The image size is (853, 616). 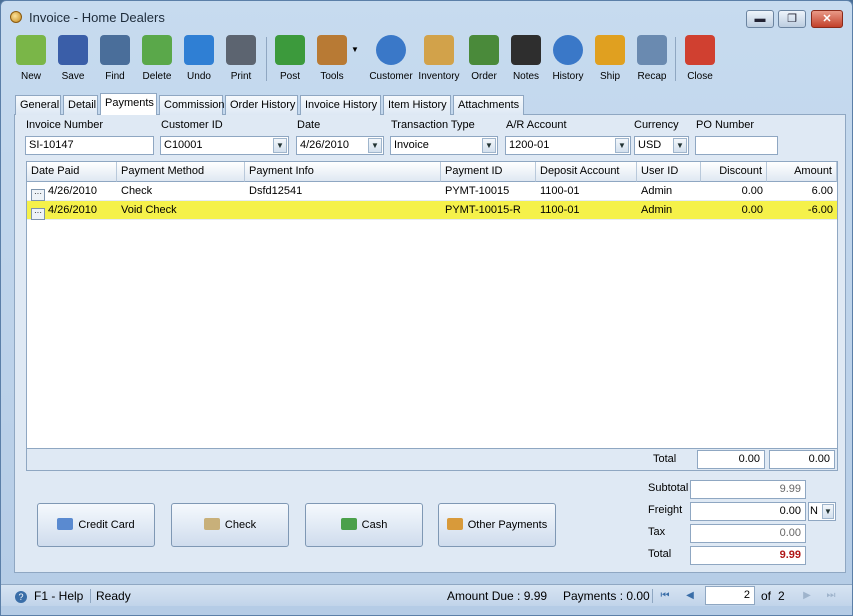 I want to click on ar-account-select: 1200-01 ▼, so click(x=568, y=145).